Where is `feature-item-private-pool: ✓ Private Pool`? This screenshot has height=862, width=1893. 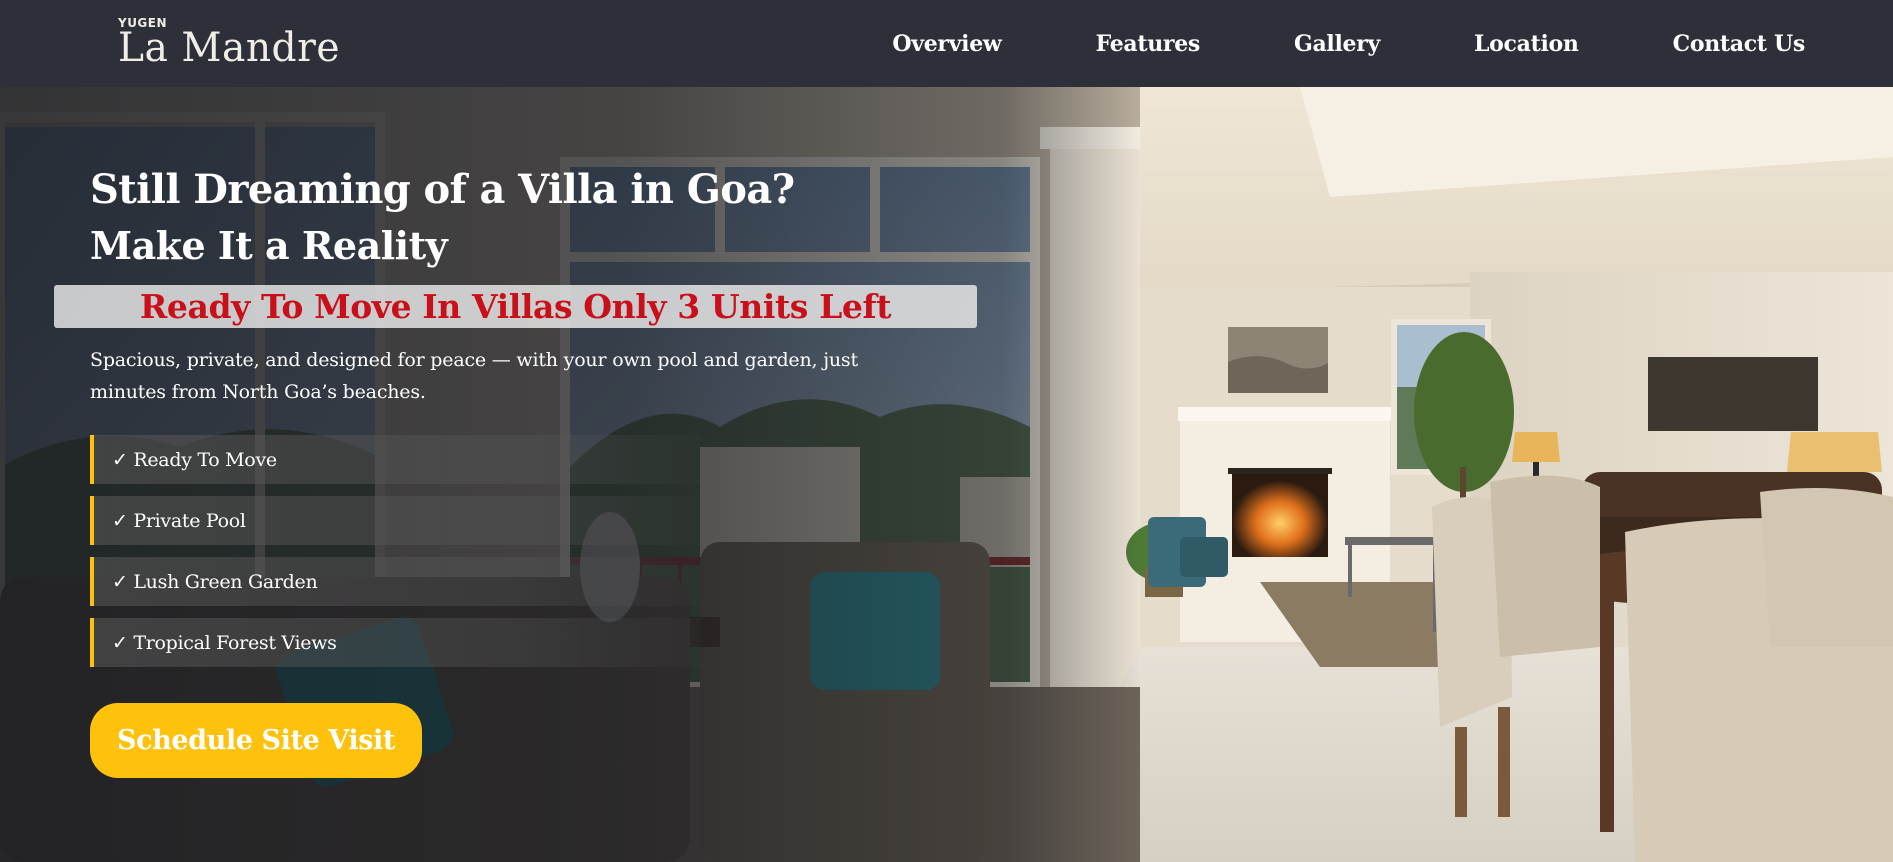
feature-item-private-pool: ✓ Private Pool is located at coordinates (395, 520).